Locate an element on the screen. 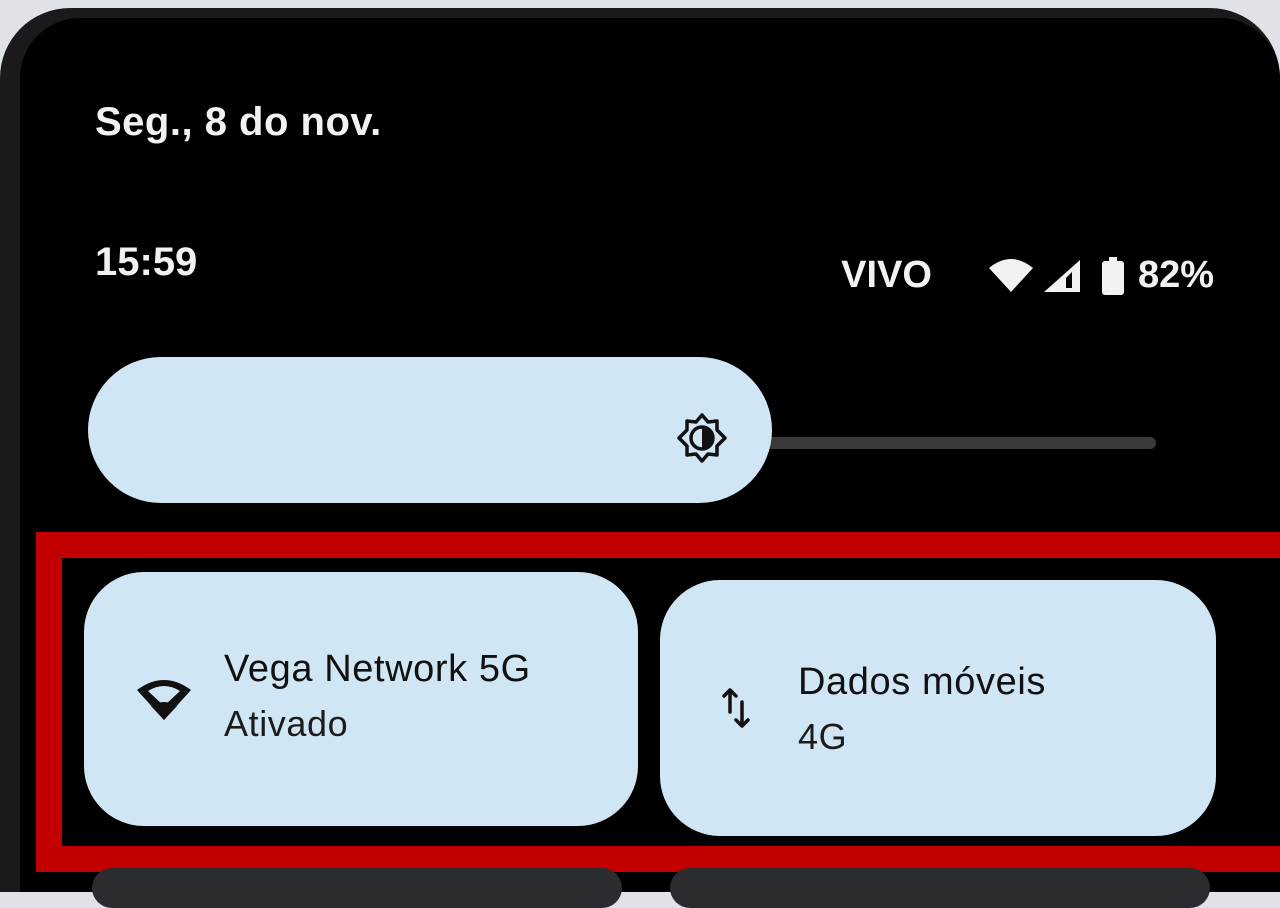 This screenshot has height=908, width=1280. battery-percentage: 82% is located at coordinates (1175, 275).